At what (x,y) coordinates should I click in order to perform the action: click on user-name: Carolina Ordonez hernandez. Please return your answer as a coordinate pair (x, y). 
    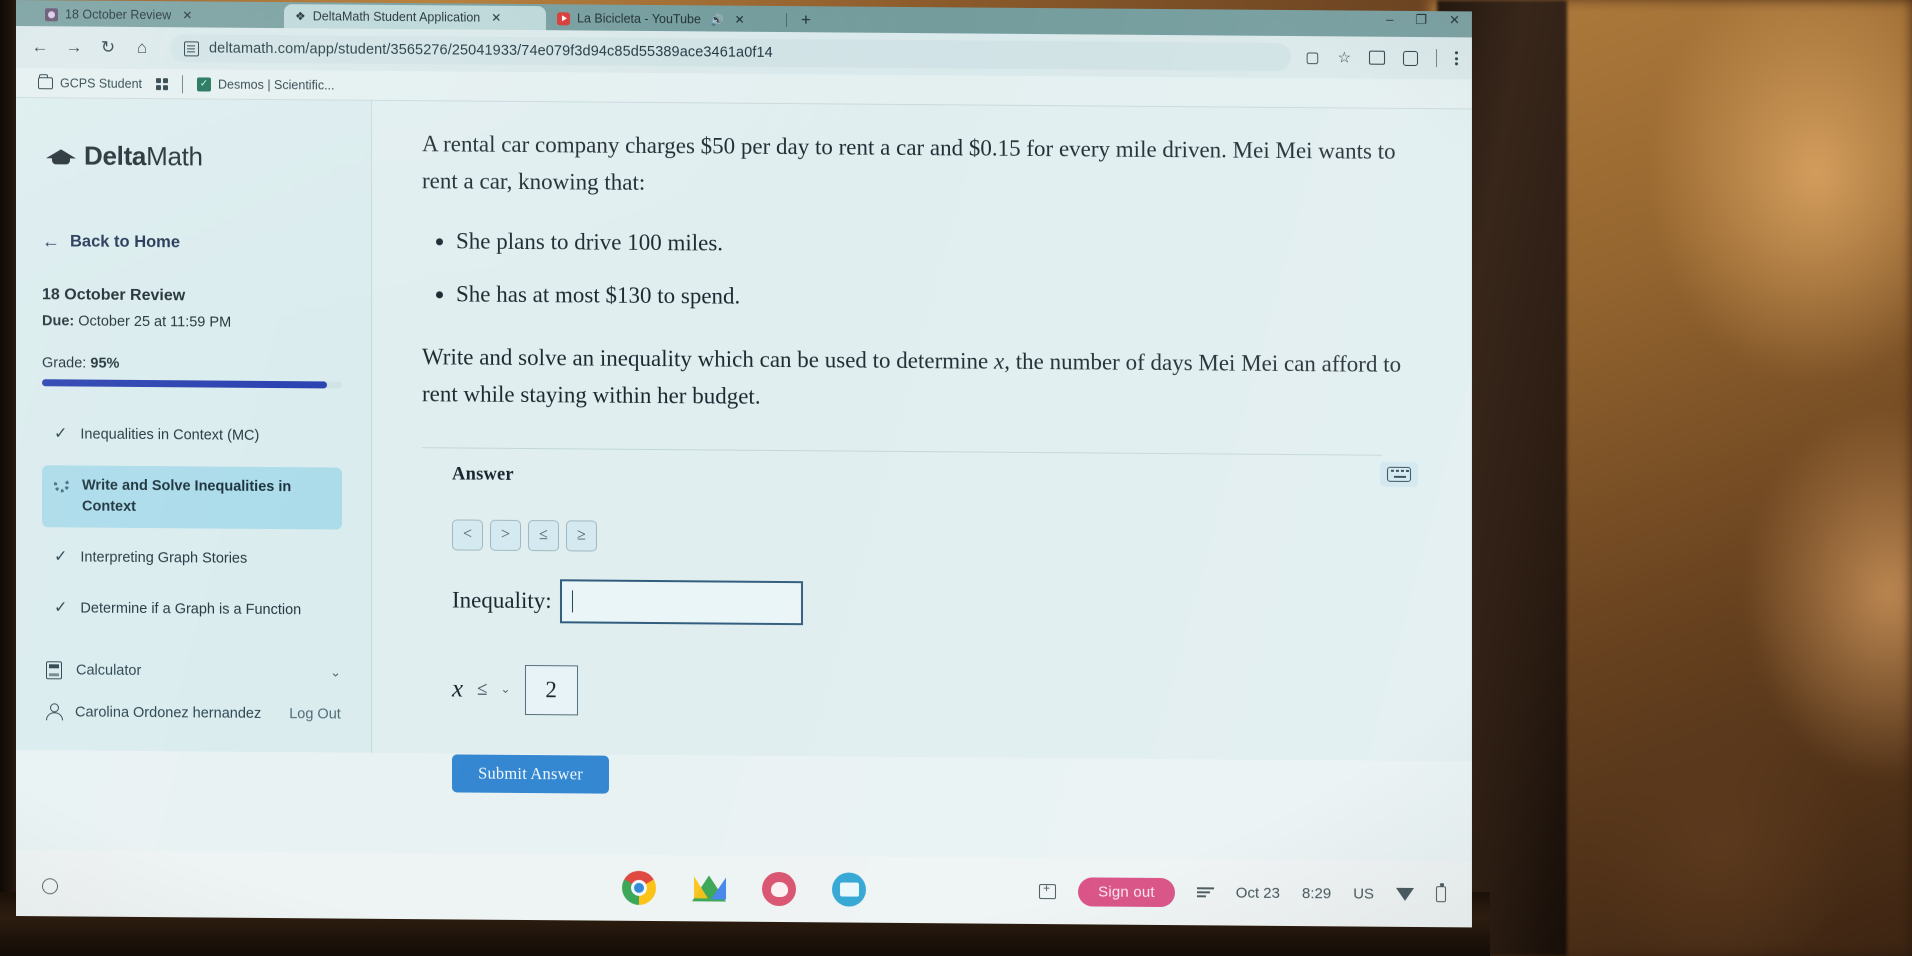
    Looking at the image, I should click on (168, 712).